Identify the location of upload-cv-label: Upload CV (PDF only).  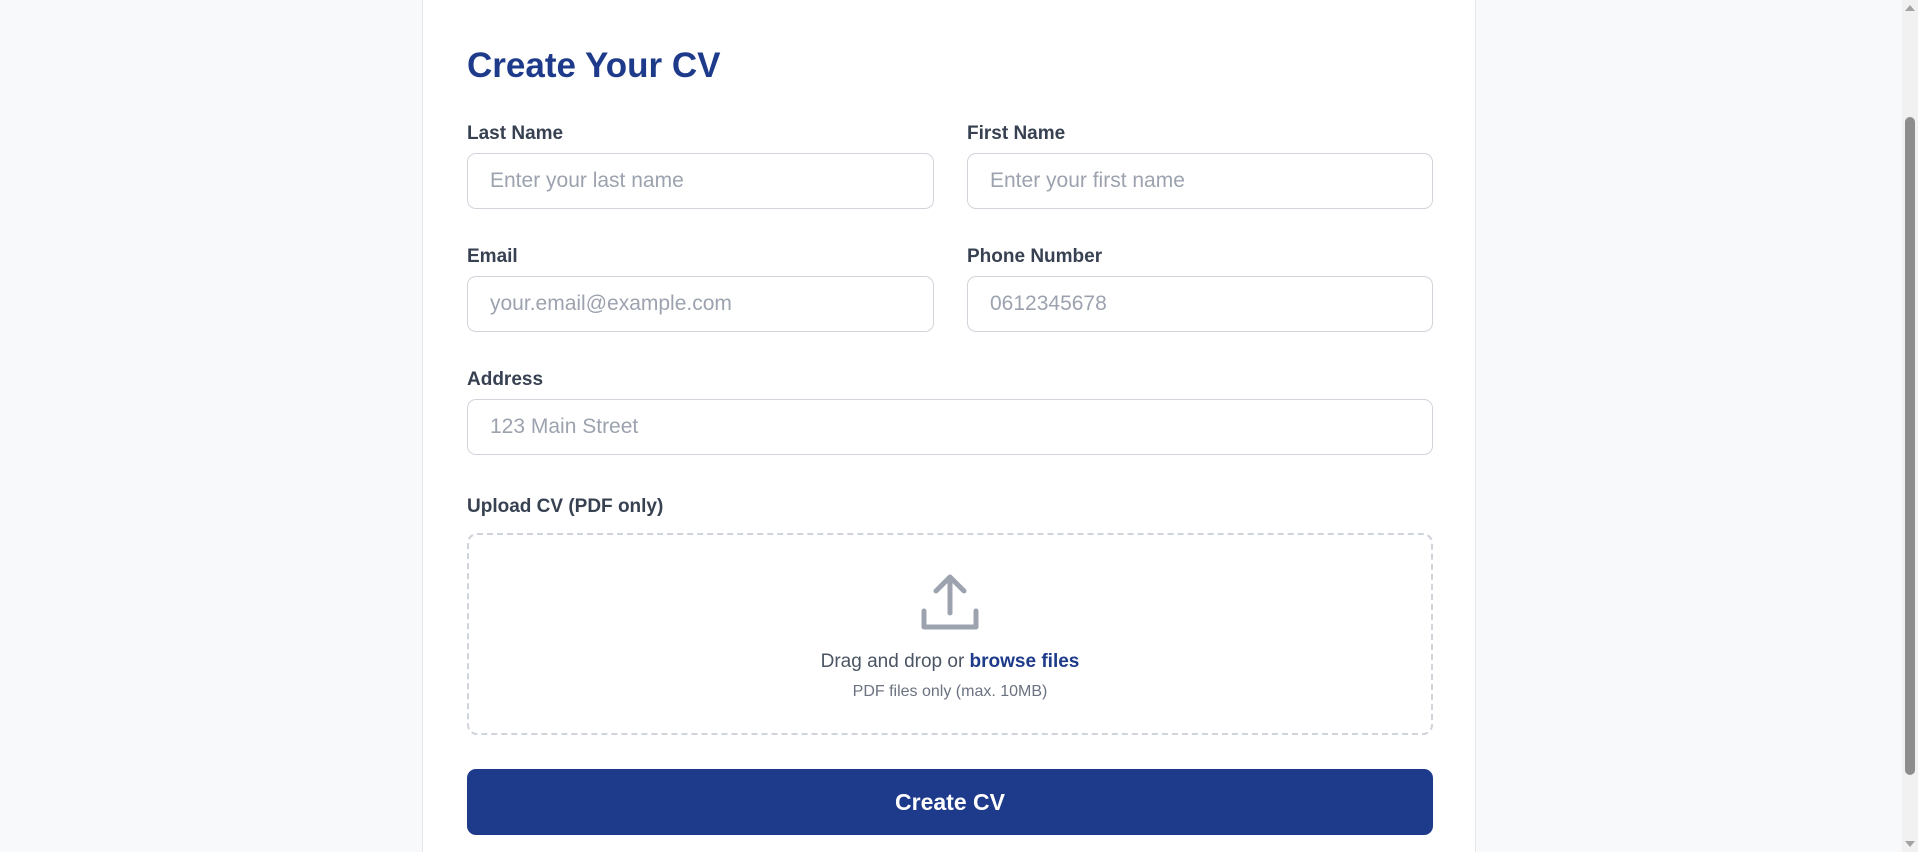
(565, 506).